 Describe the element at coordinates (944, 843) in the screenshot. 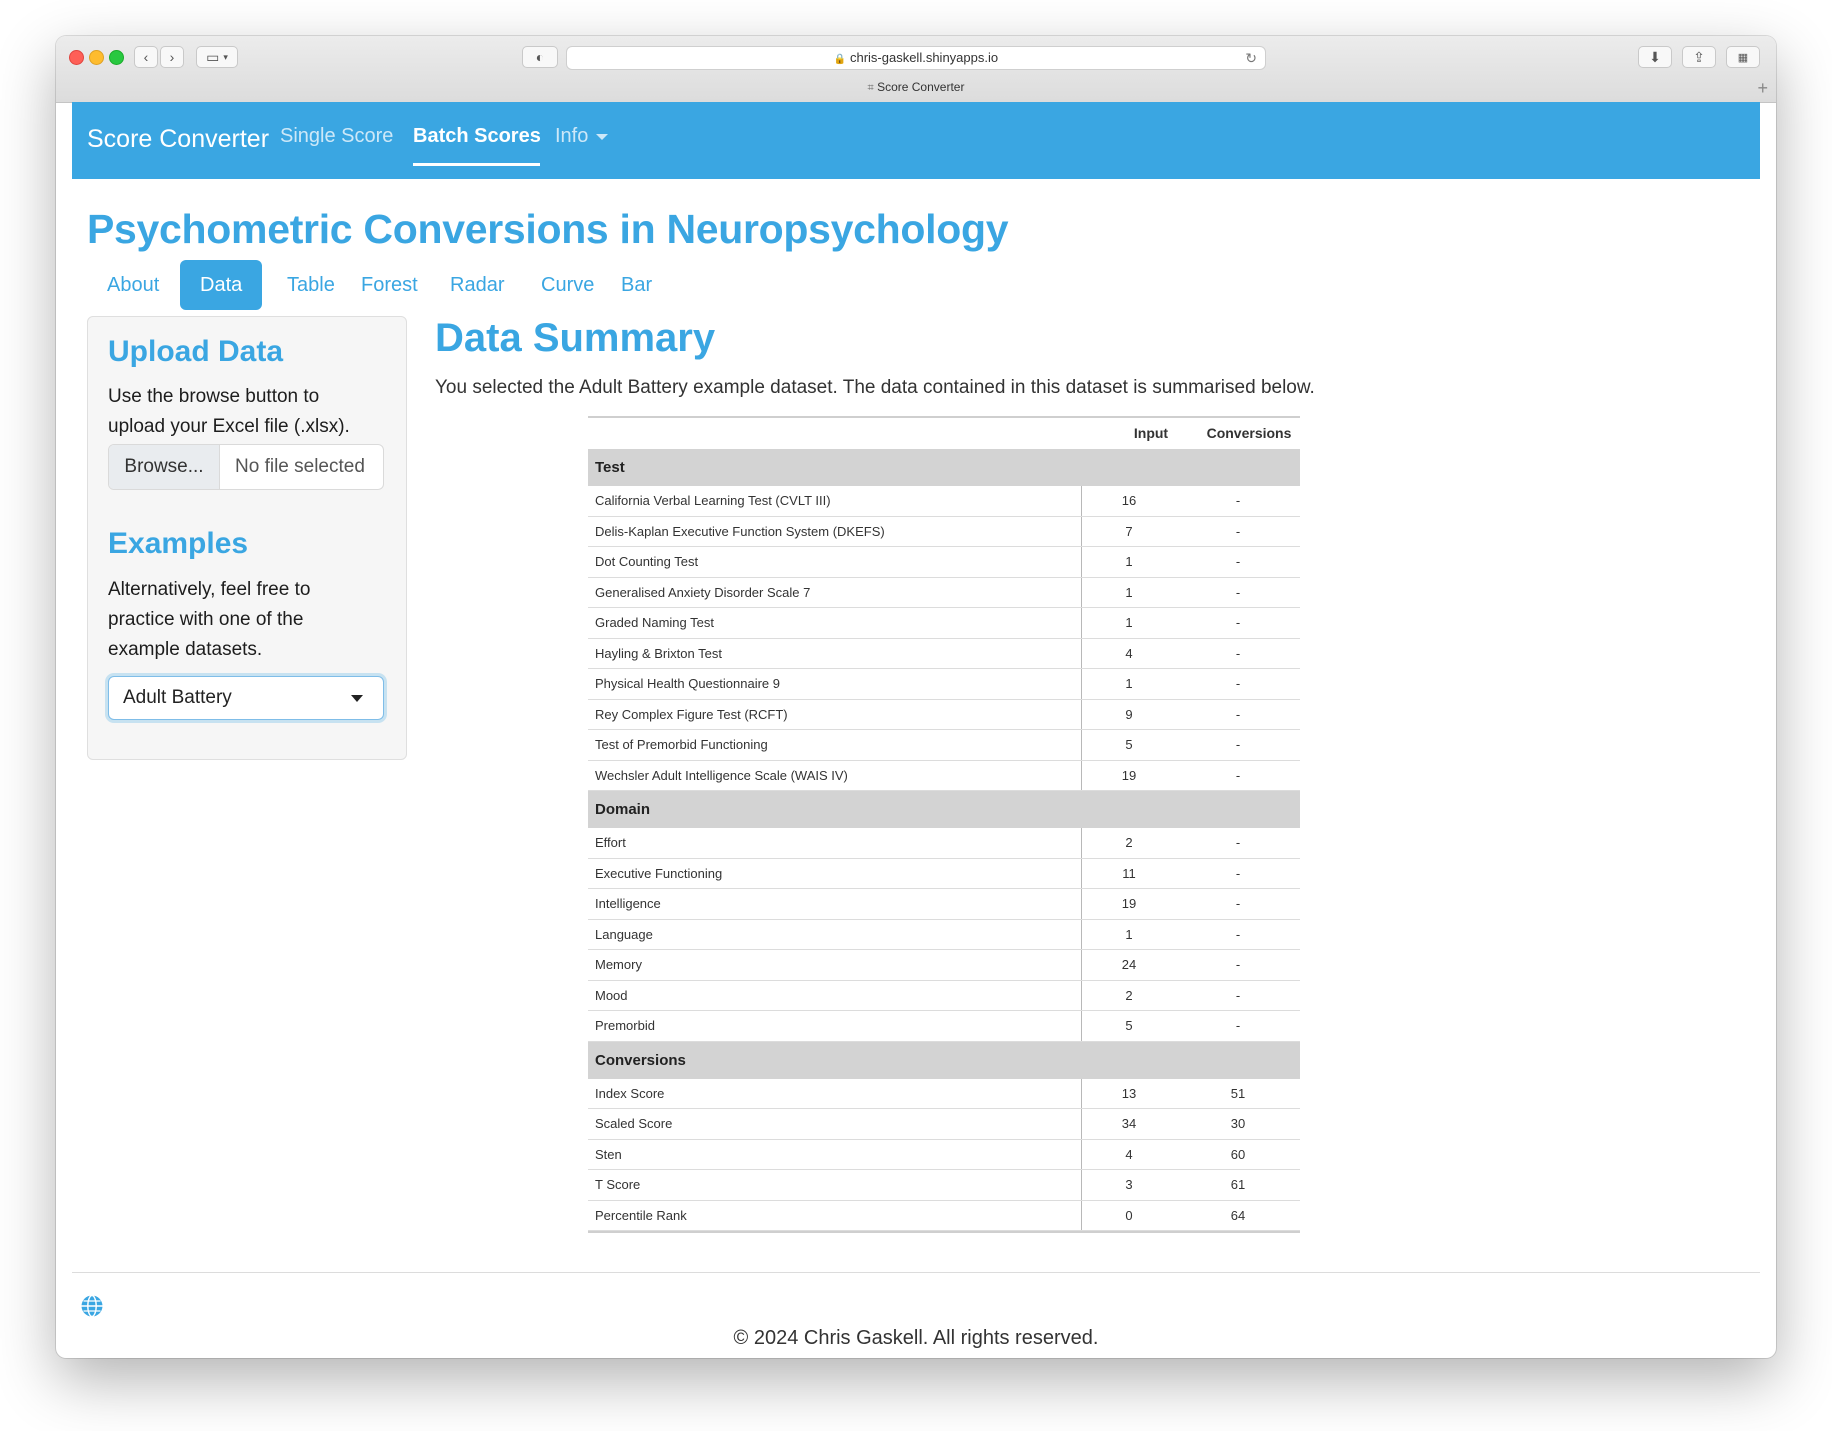

I see `table-row: Effort 2 -` at that location.